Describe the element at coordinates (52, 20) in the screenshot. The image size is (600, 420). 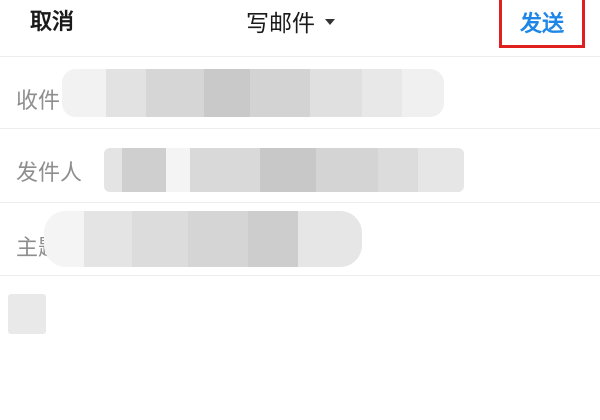
I see `cancel-button: 取消` at that location.